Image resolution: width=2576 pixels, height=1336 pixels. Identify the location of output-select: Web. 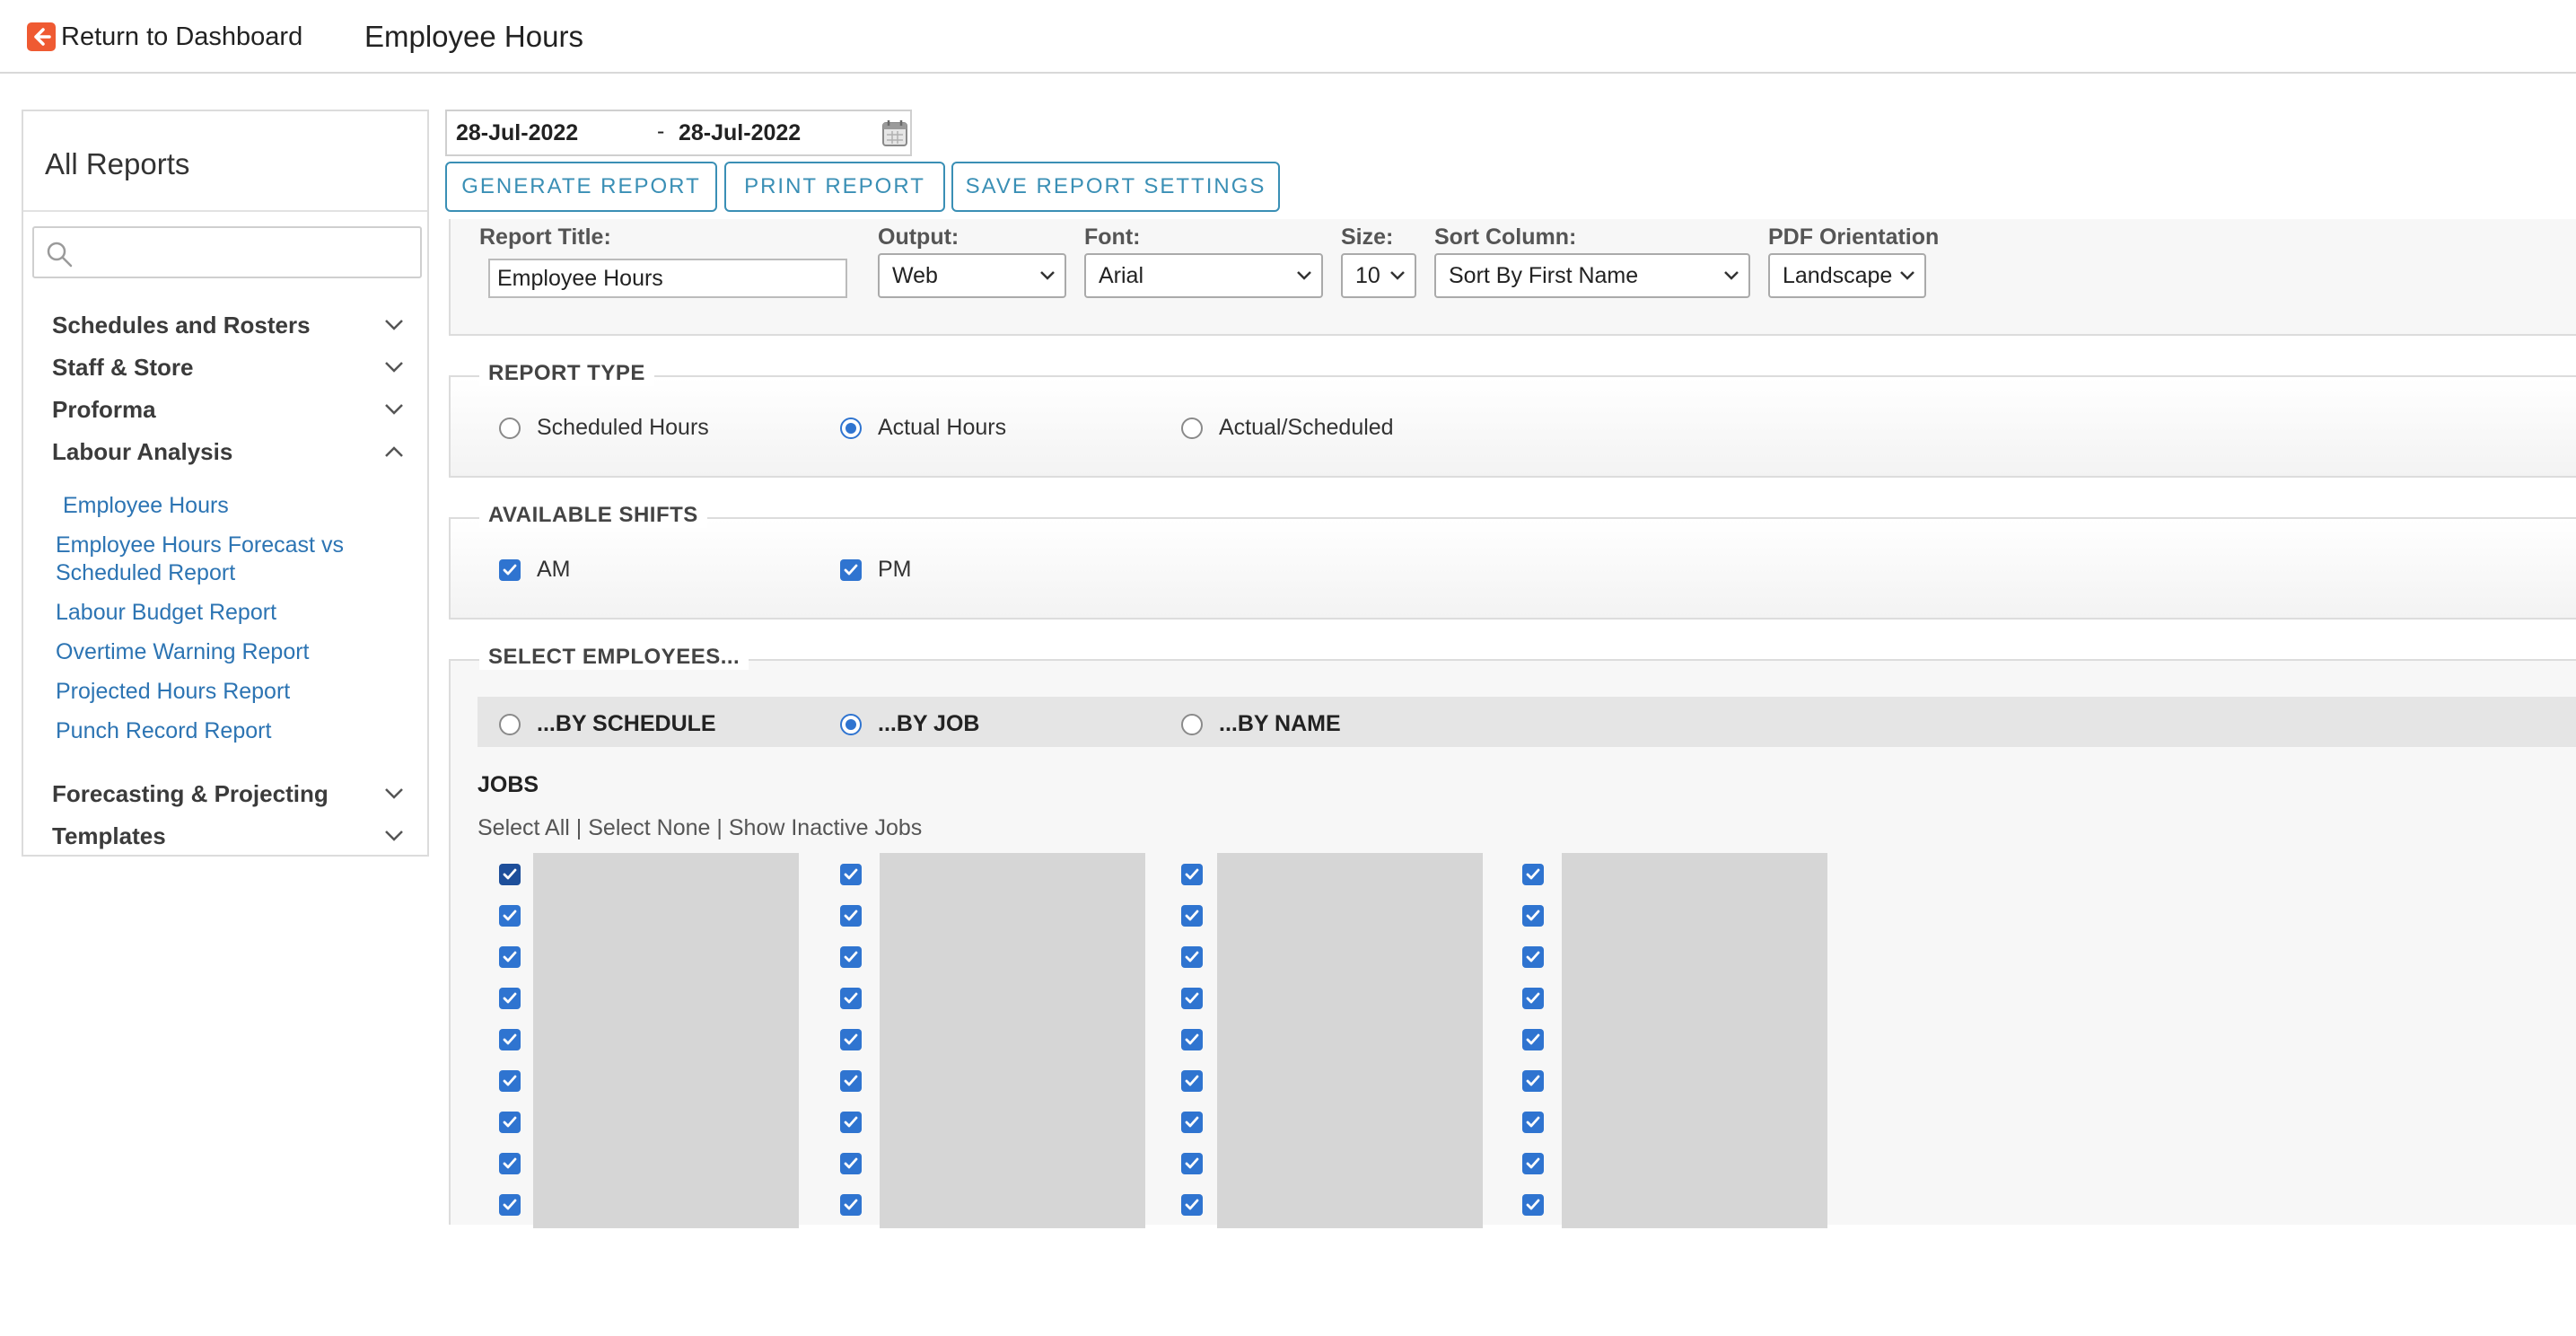
(972, 275).